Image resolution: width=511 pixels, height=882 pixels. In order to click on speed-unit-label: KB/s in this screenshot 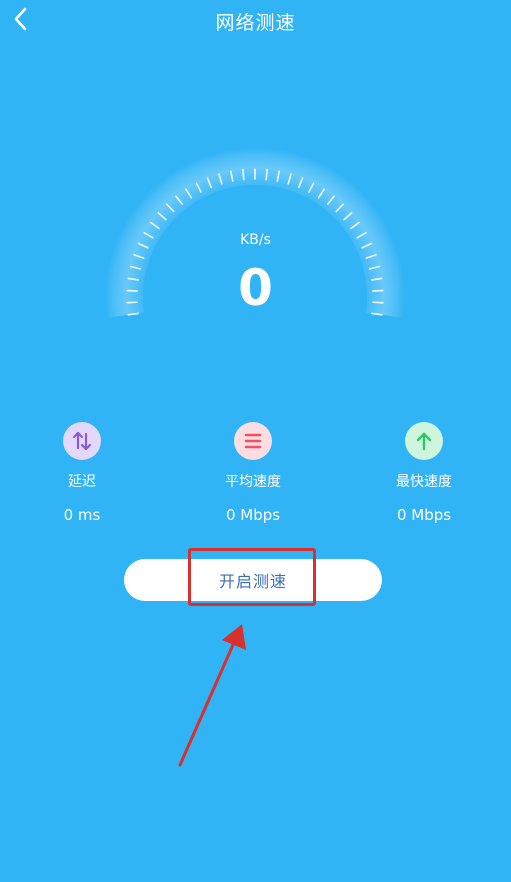, I will do `click(255, 240)`.